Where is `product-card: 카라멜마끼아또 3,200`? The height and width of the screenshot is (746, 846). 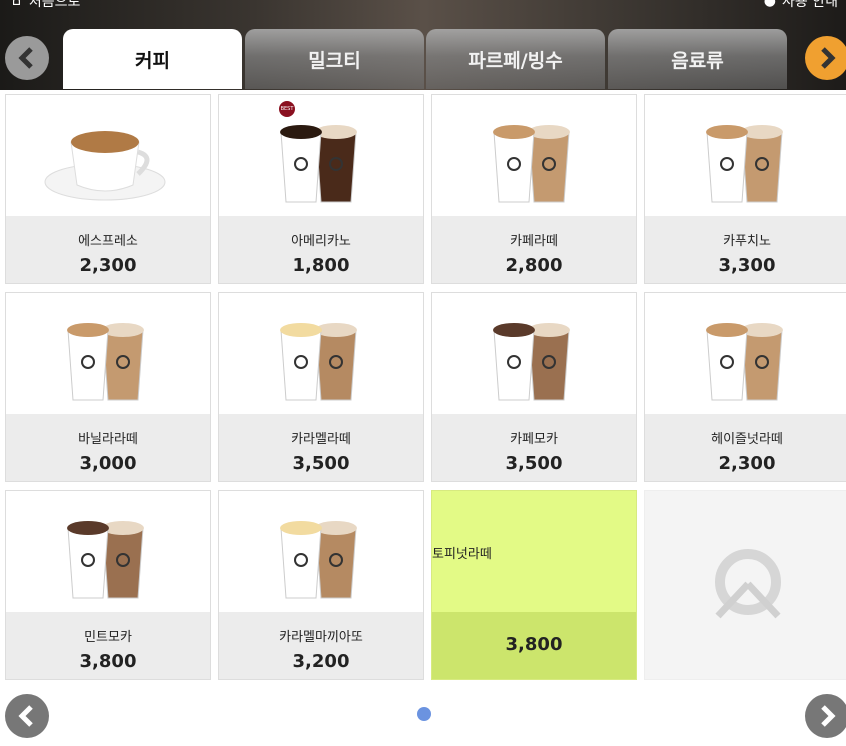
product-card: 카라멜마끼아또 3,200 is located at coordinates (321, 585).